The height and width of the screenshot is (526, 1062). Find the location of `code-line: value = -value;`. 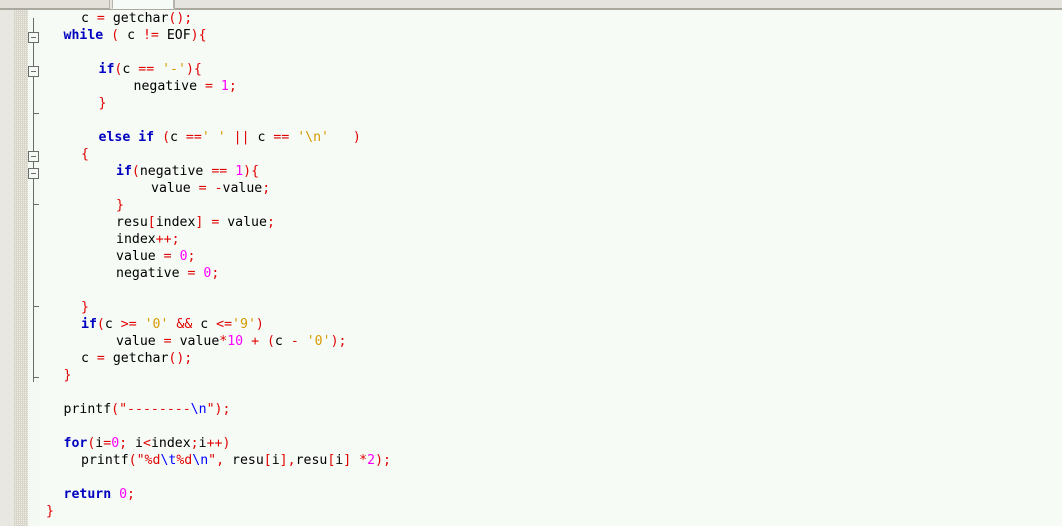

code-line: value = -value; is located at coordinates (210, 188).